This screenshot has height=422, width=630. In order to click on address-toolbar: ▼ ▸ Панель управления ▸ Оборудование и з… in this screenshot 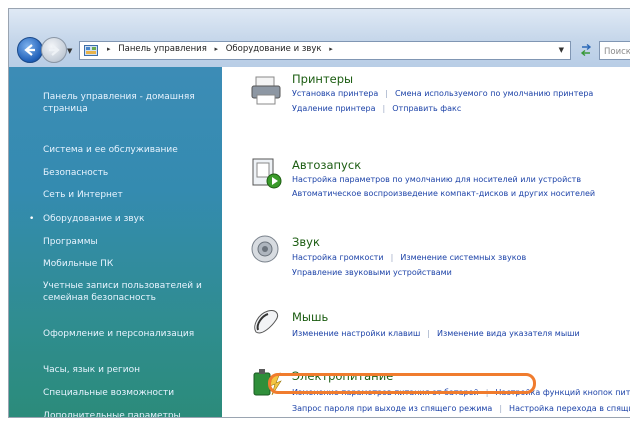, I will do `click(319, 38)`.